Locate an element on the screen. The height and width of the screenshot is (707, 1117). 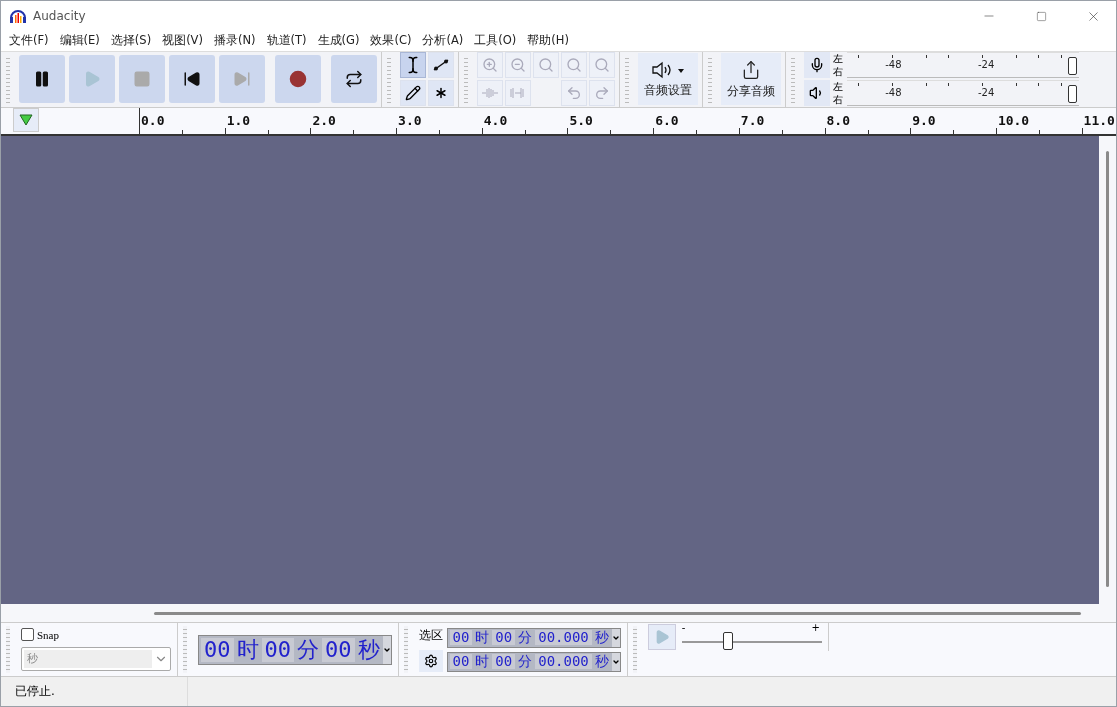
snap-label: Snap is located at coordinates (48, 634).